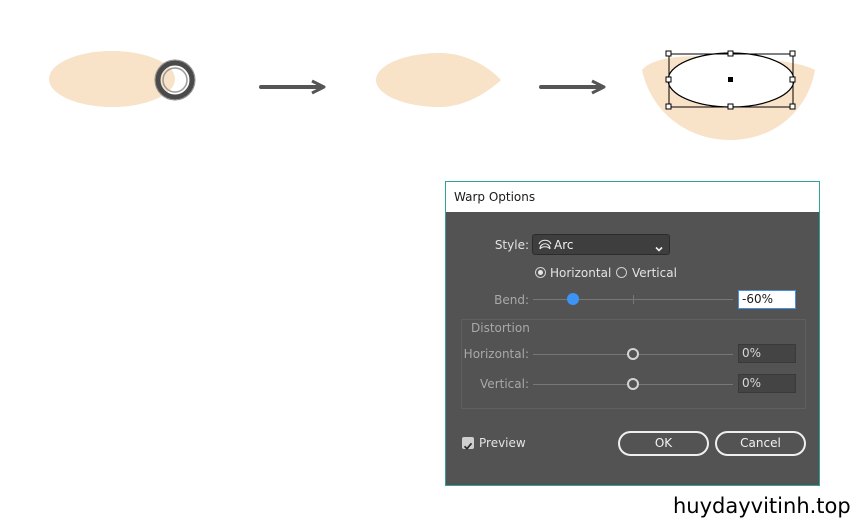 This screenshot has width=850, height=521. What do you see at coordinates (621, 272) in the screenshot?
I see `vertical-radio` at bounding box center [621, 272].